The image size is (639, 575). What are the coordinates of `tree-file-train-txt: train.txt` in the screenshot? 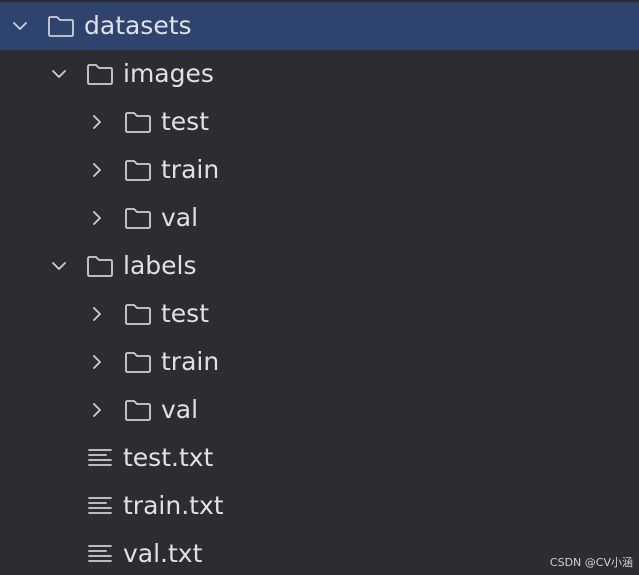 It's located at (319, 506).